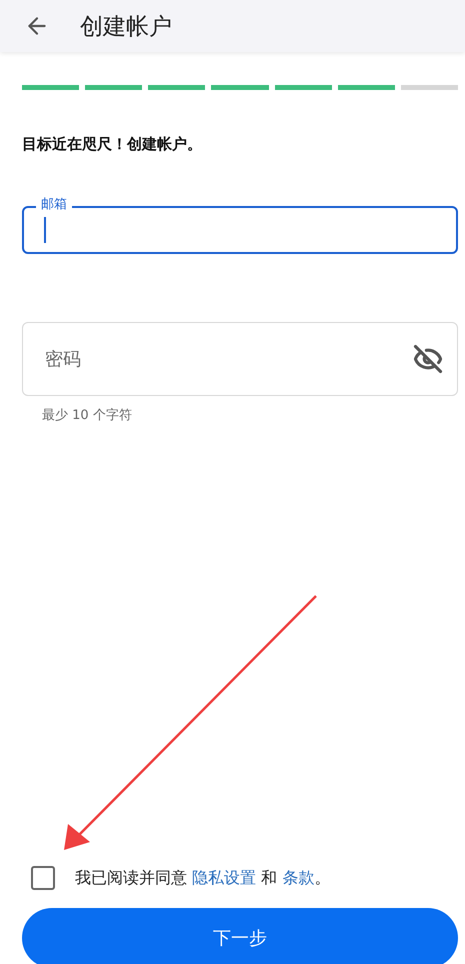 Image resolution: width=465 pixels, height=964 pixels. I want to click on next-button: 下一步, so click(240, 936).